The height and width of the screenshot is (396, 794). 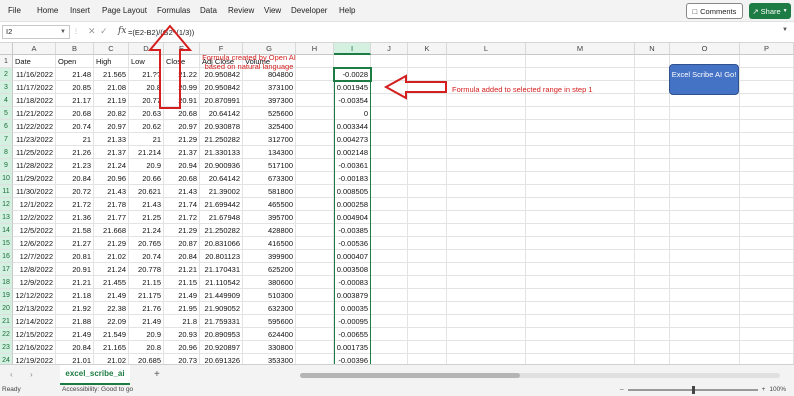 I want to click on cell-i: 0, so click(x=352, y=113).